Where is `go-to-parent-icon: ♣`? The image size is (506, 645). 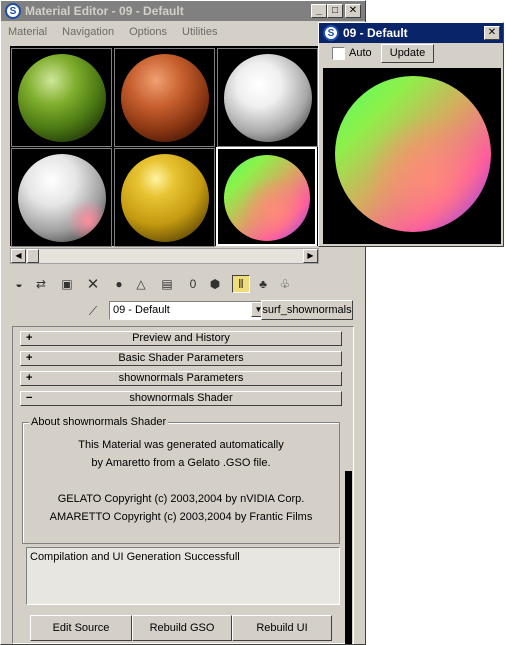 go-to-parent-icon: ♣ is located at coordinates (263, 284).